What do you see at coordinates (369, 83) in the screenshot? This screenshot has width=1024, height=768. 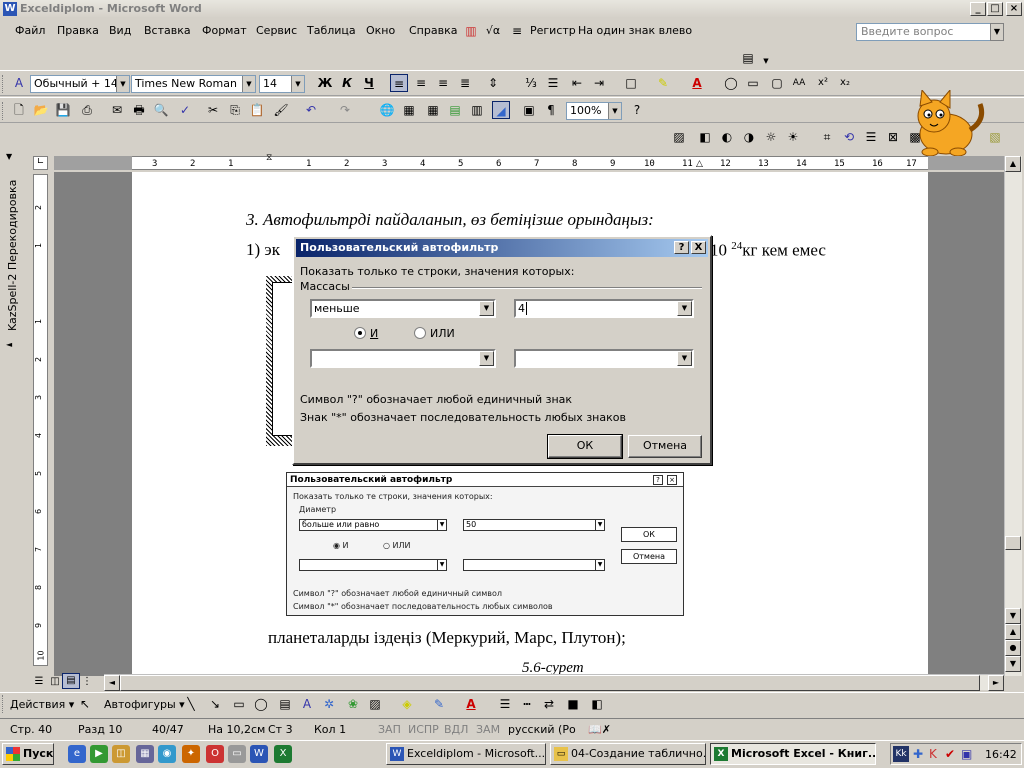 I see `underline-button: Ч` at bounding box center [369, 83].